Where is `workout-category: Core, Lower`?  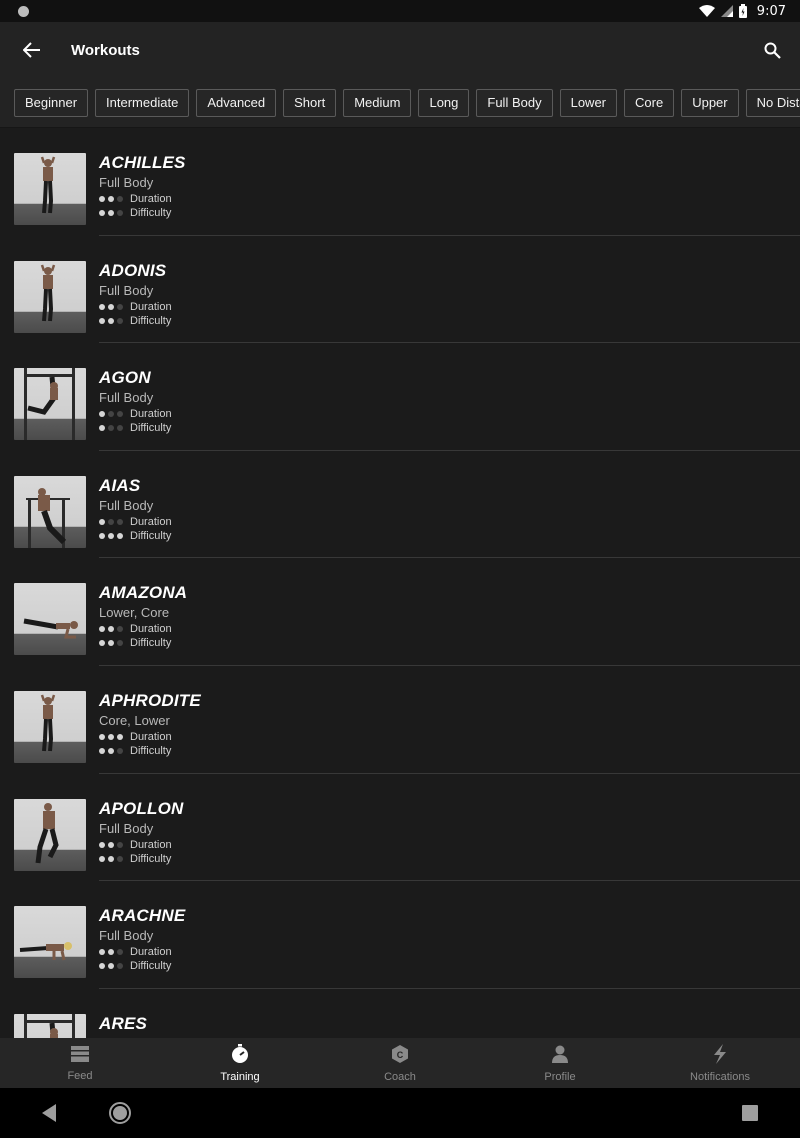
workout-category: Core, Lower is located at coordinates (134, 720).